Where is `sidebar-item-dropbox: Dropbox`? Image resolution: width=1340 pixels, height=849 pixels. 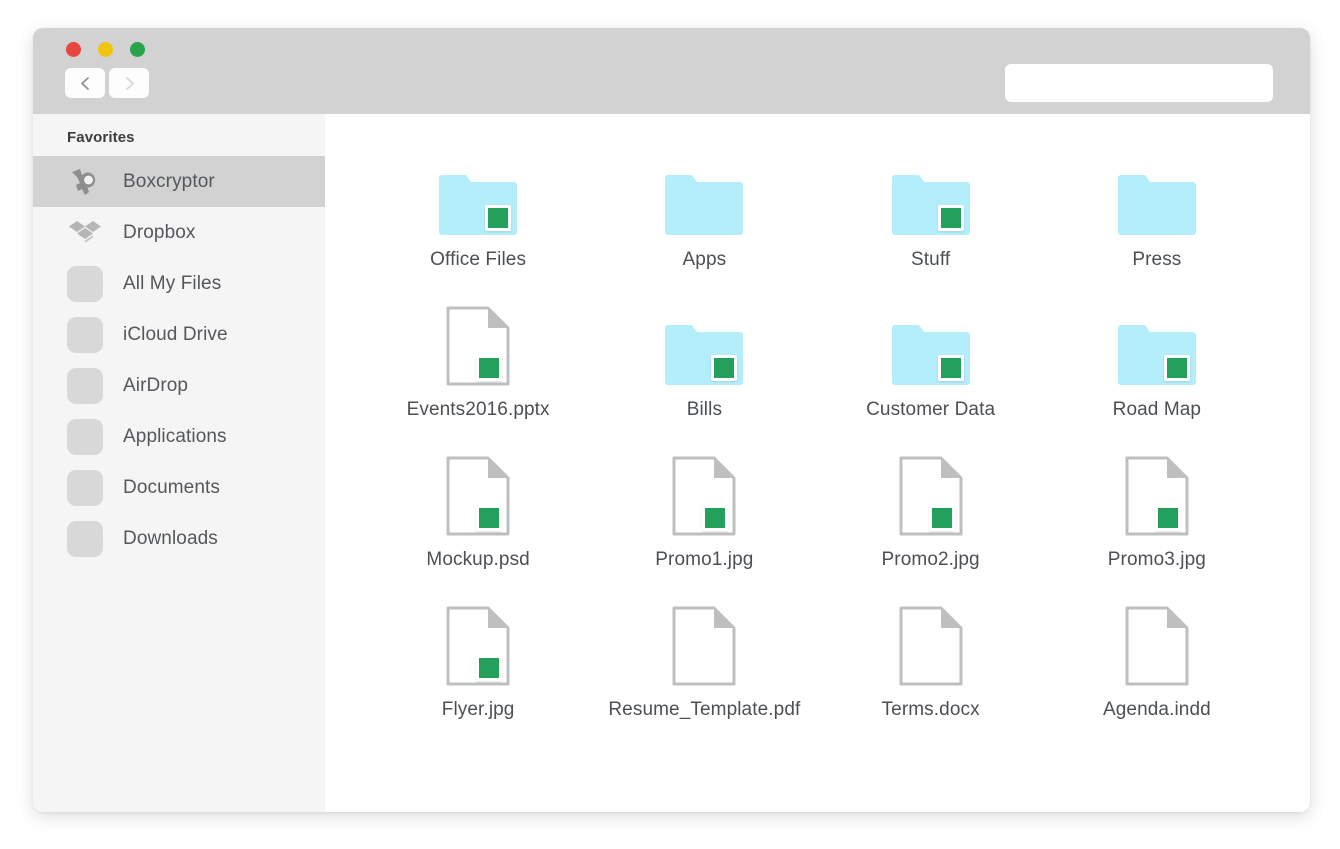
sidebar-item-dropbox: Dropbox is located at coordinates (179, 232).